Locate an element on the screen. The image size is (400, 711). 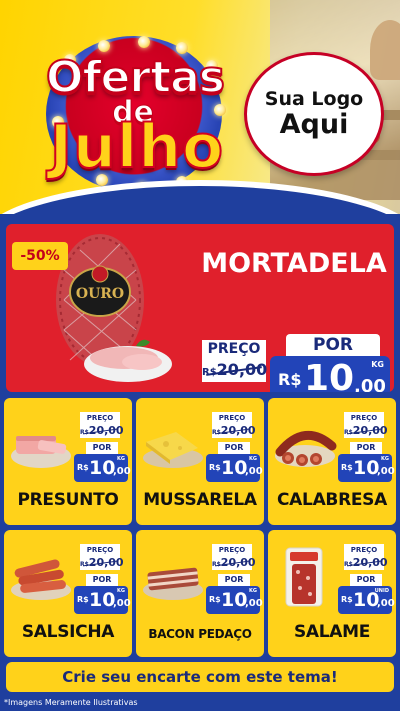
salsicha-image is located at coordinates (41, 579).